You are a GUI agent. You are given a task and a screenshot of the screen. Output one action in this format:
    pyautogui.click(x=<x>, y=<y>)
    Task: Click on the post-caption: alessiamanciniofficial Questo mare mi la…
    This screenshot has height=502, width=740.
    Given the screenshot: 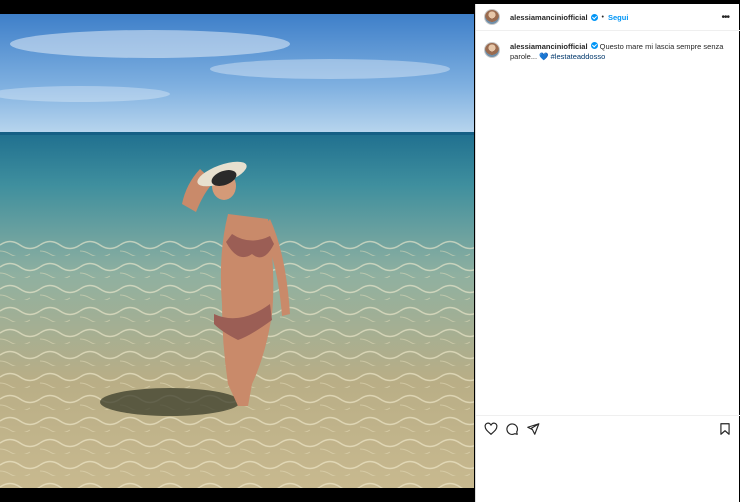 What is the action you would take?
    pyautogui.click(x=609, y=52)
    